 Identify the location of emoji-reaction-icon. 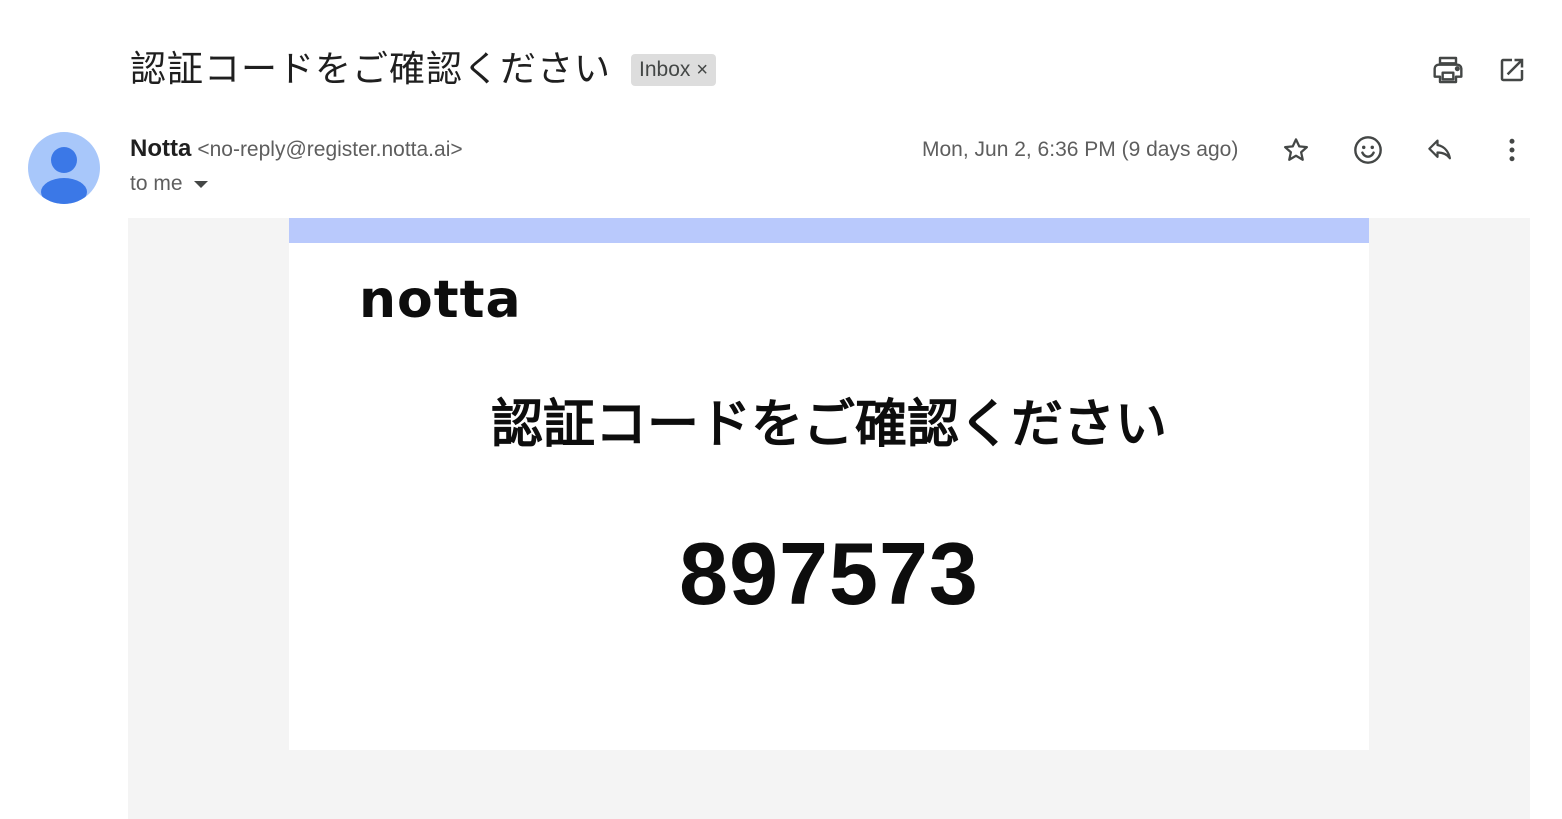
(1368, 150).